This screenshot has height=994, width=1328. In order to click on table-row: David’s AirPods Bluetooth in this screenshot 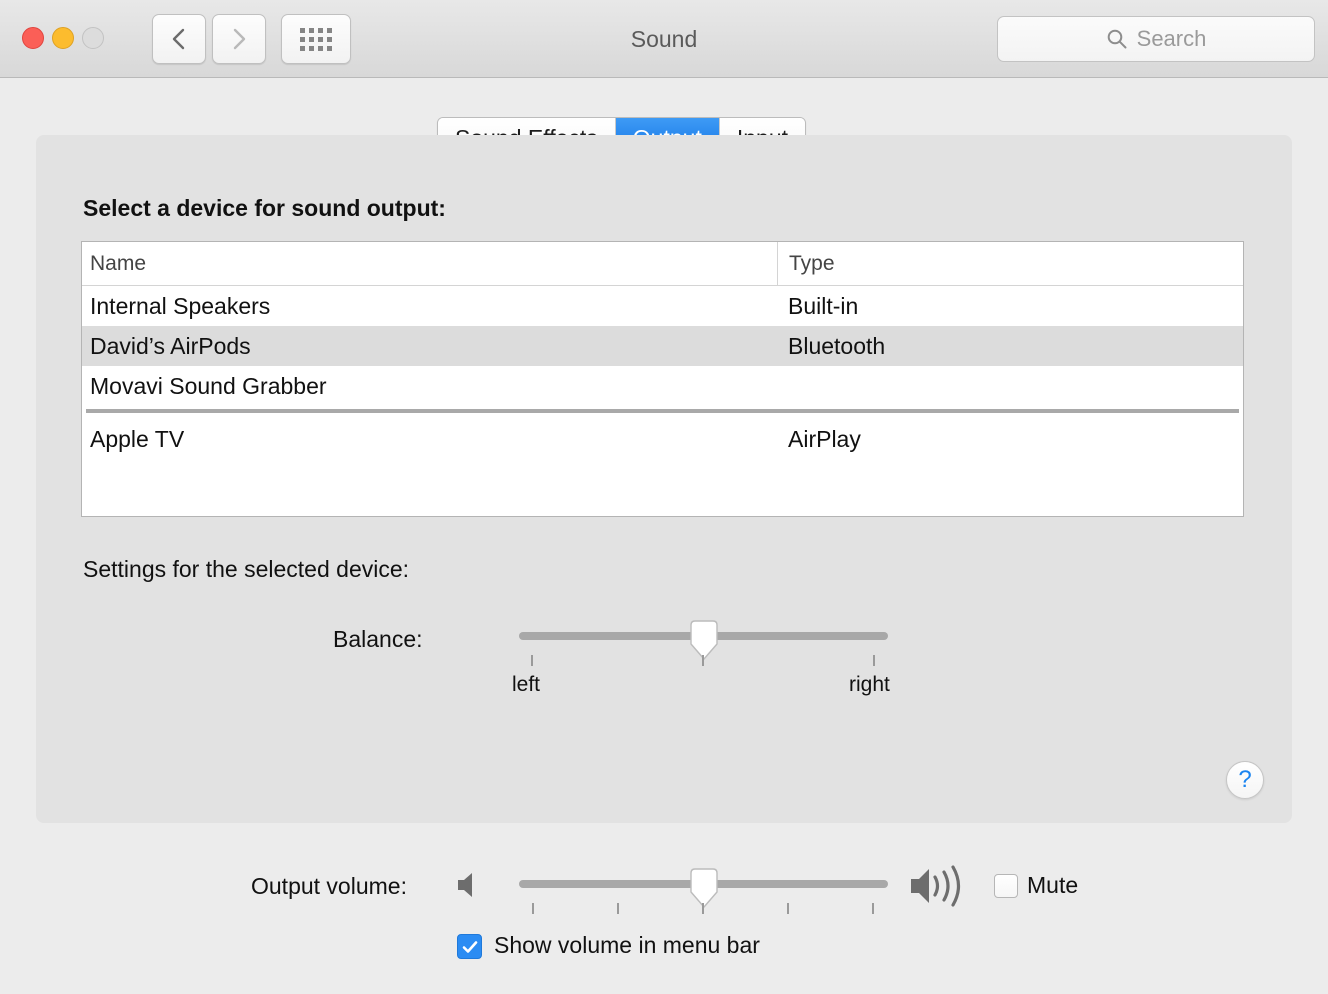, I will do `click(662, 346)`.